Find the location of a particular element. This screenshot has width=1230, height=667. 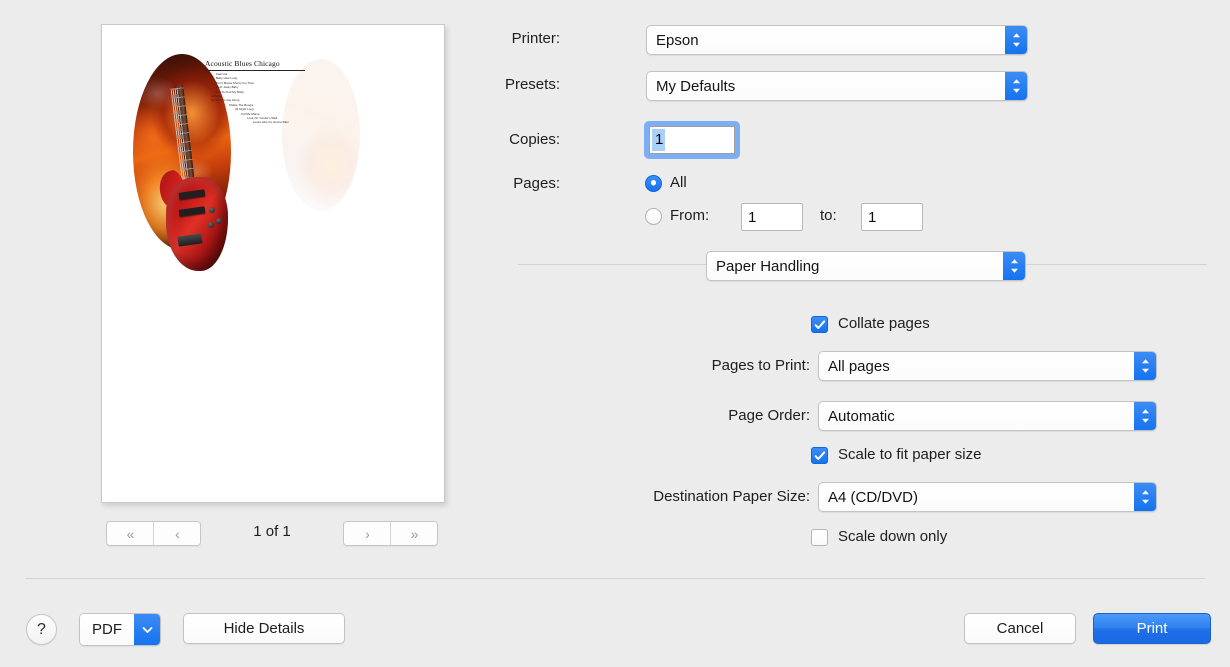

pages-range-radio is located at coordinates (653, 216).